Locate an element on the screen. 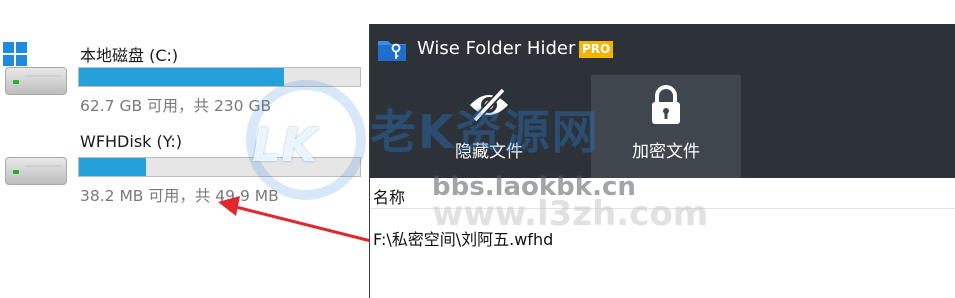 Image resolution: width=955 pixels, height=298 pixels. list-item: F:\私密空间\刘阿五.wfhd is located at coordinates (463, 238).